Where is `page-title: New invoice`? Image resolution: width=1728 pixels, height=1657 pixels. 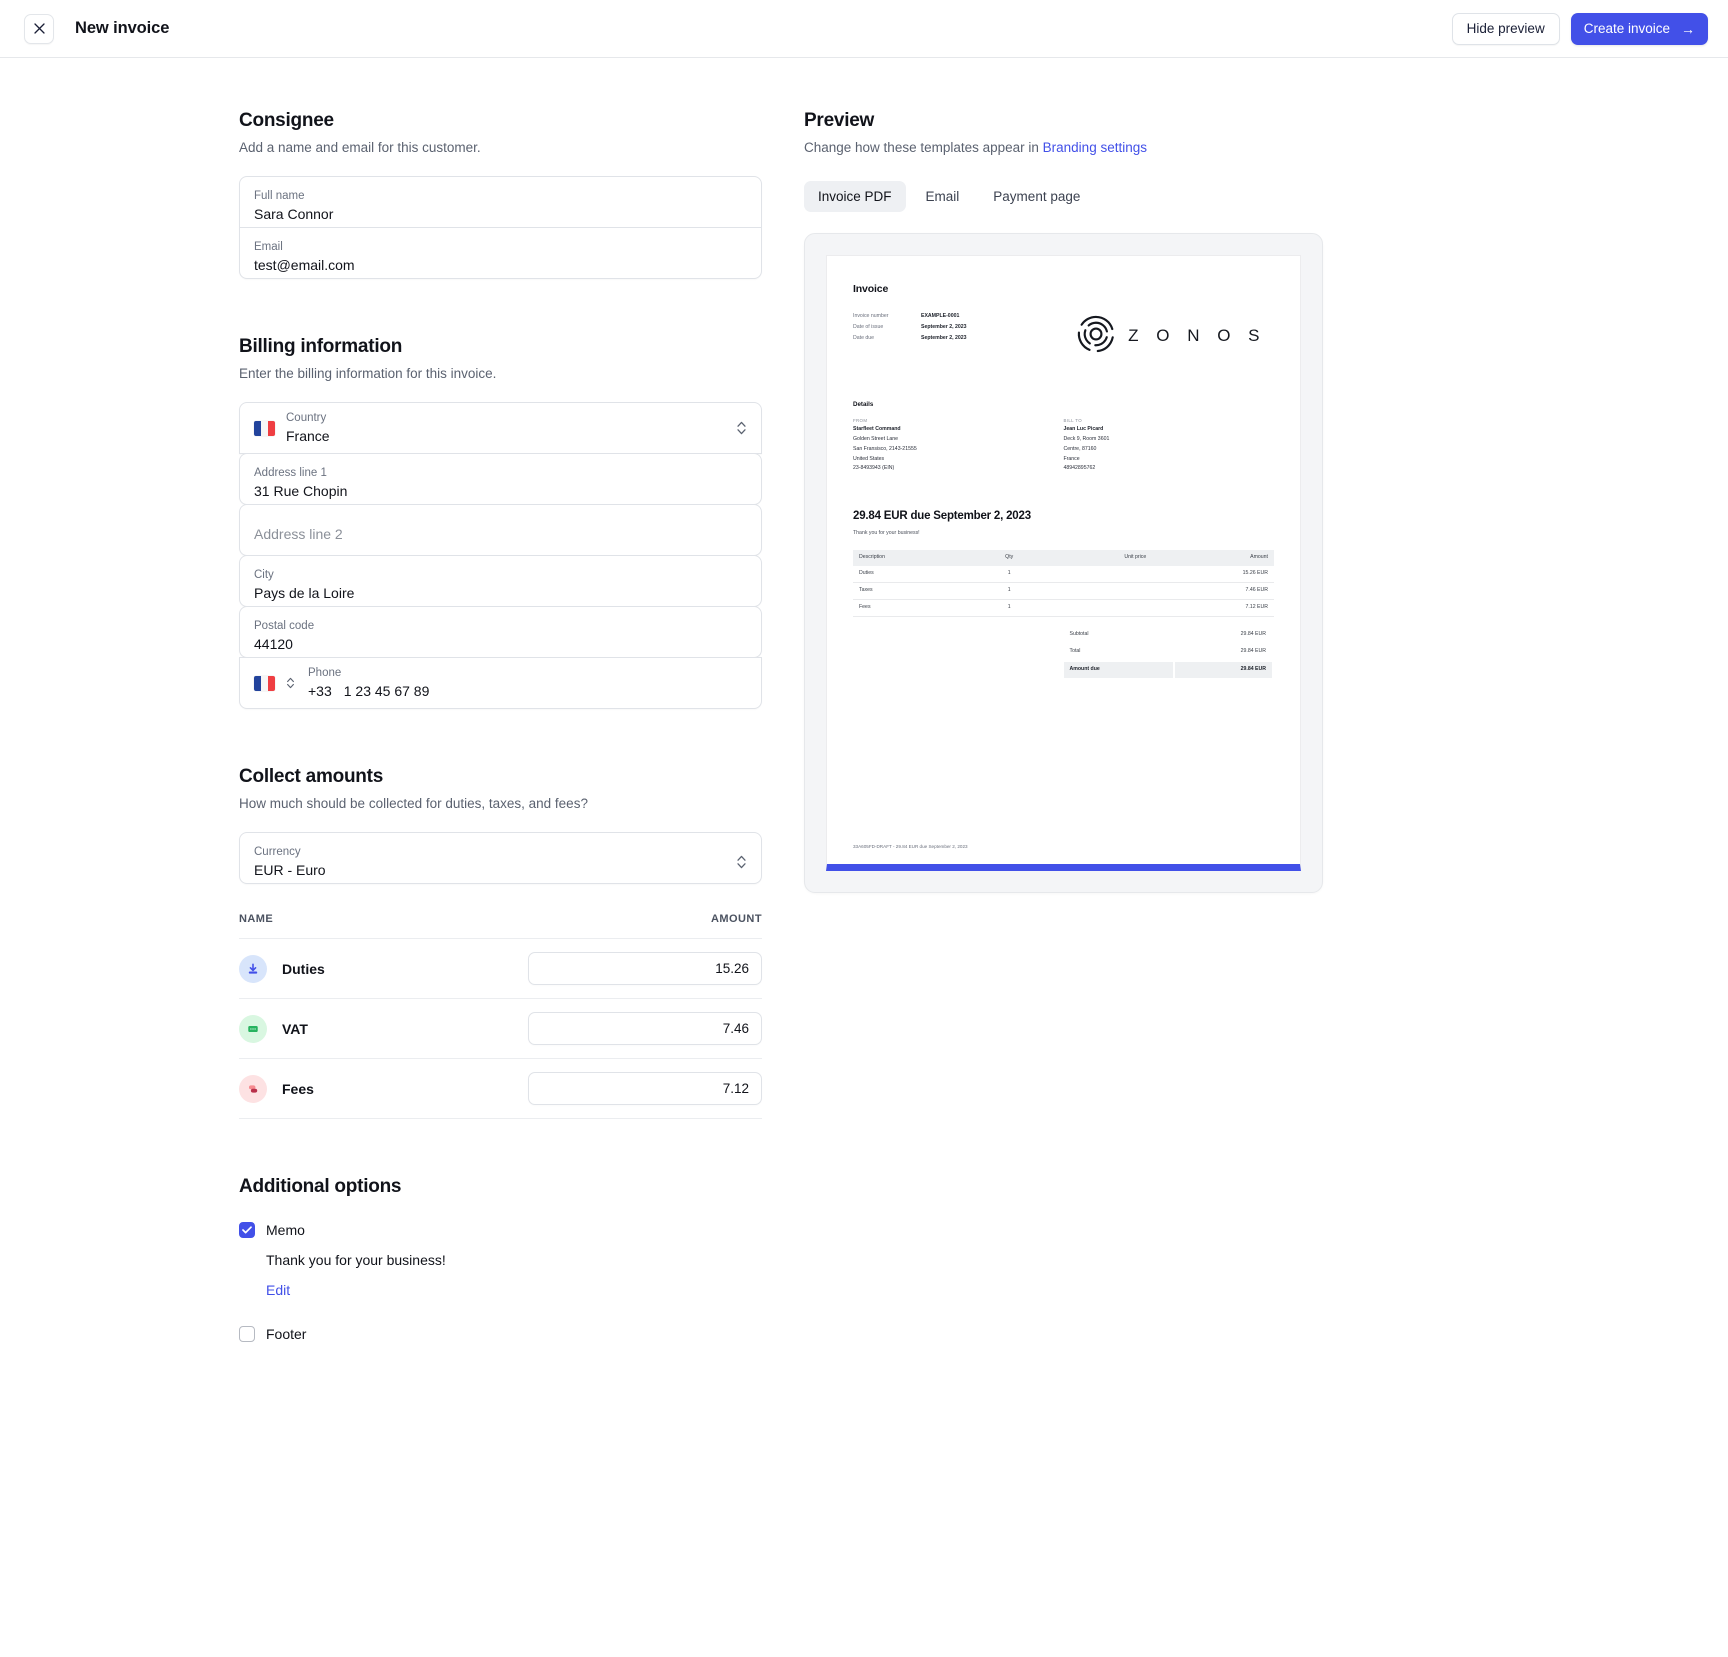
page-title: New invoice is located at coordinates (122, 28).